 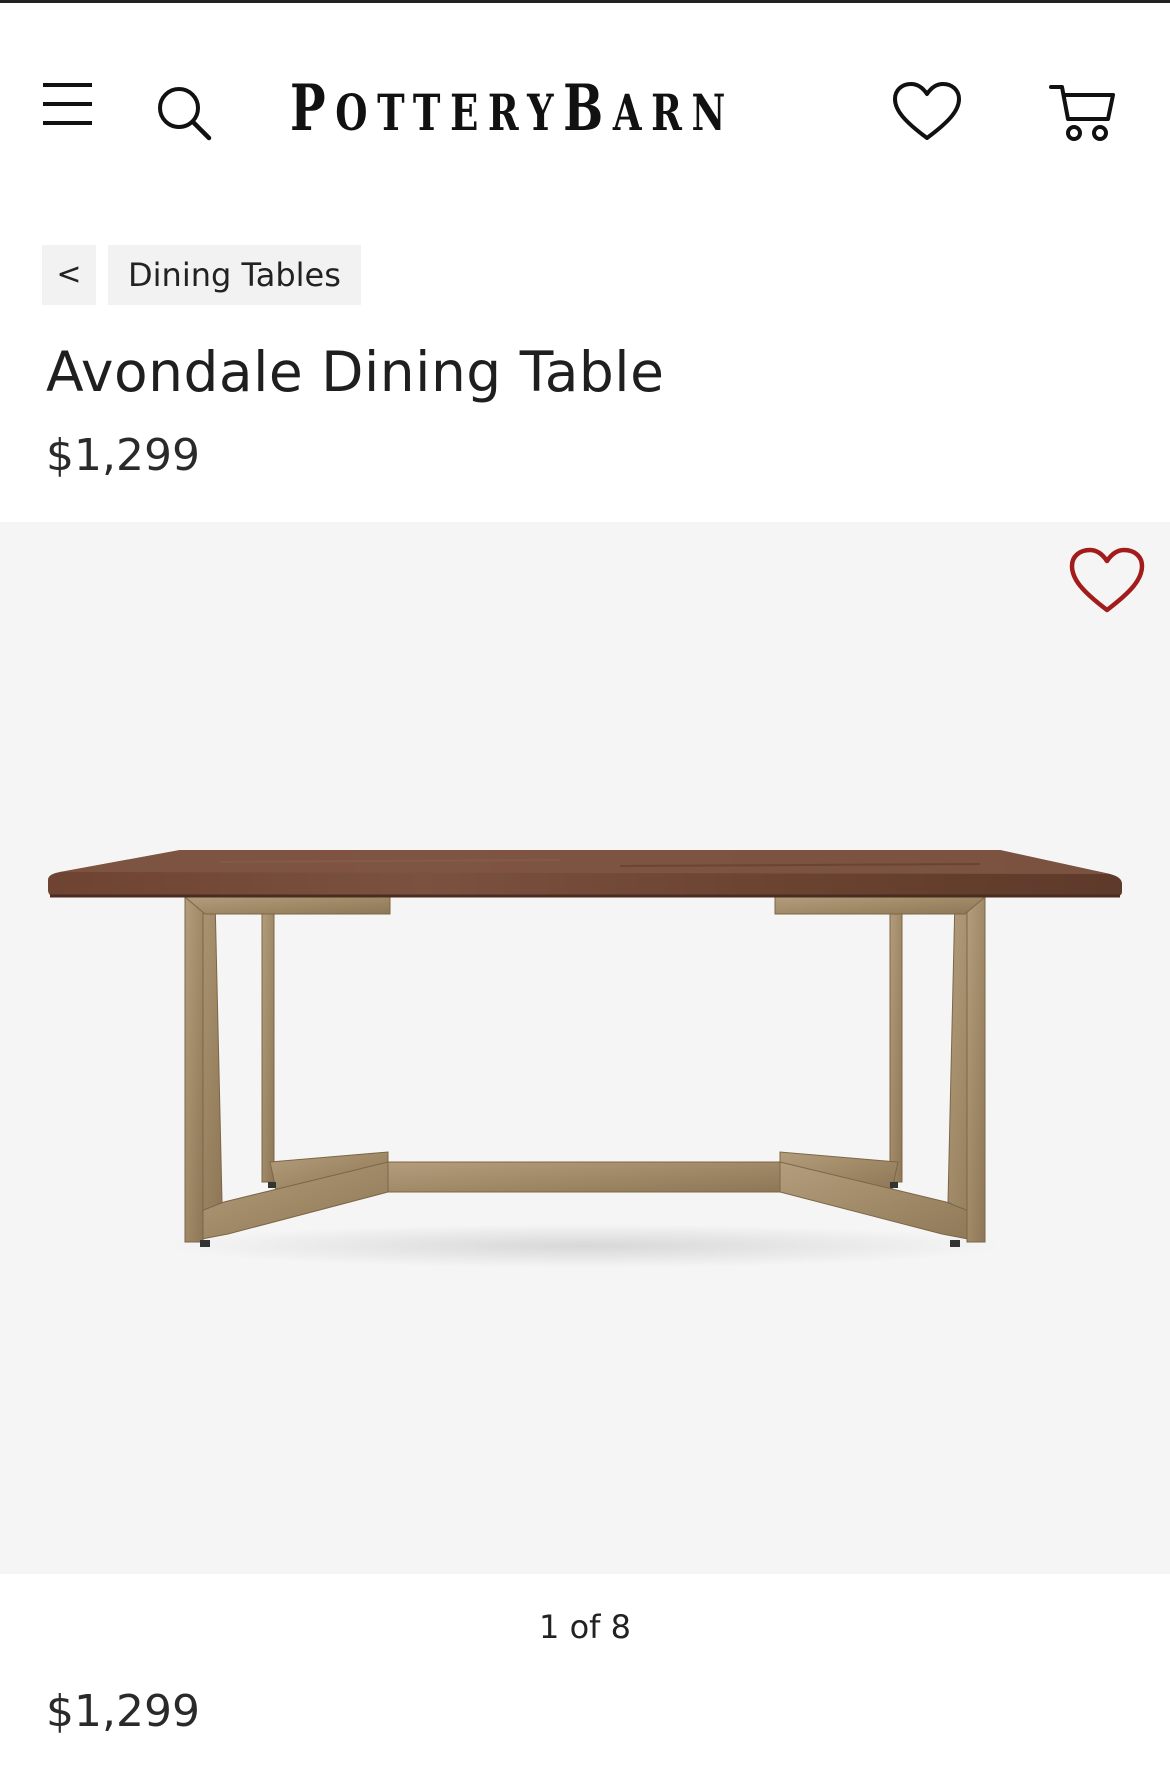 I want to click on carousel-pager: 1 of 8, so click(x=585, y=1627).